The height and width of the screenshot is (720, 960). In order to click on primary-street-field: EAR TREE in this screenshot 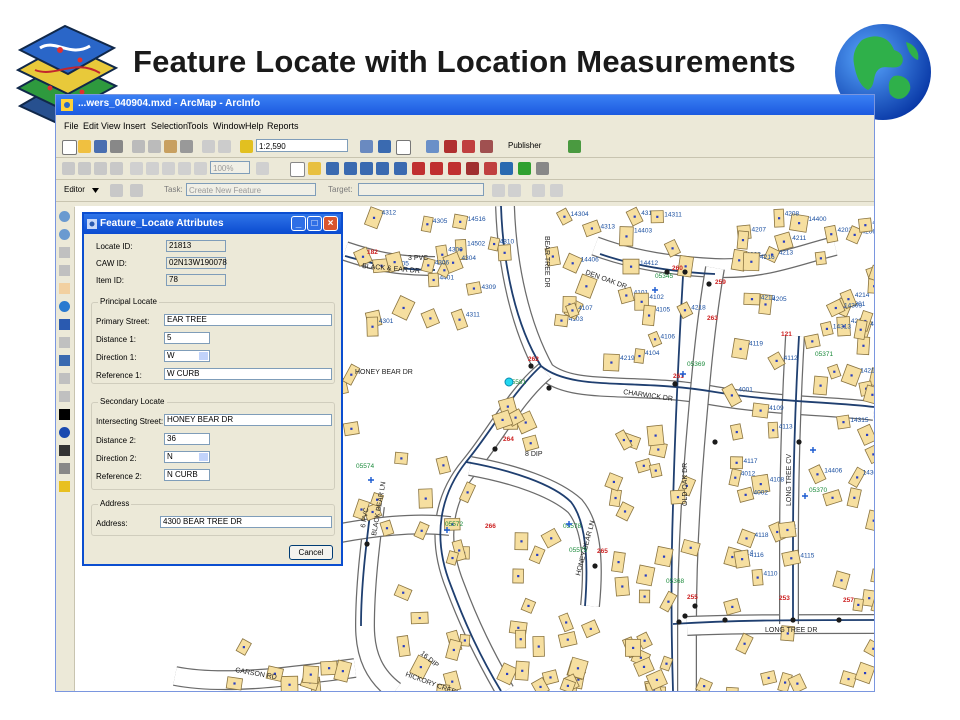, I will do `click(248, 320)`.